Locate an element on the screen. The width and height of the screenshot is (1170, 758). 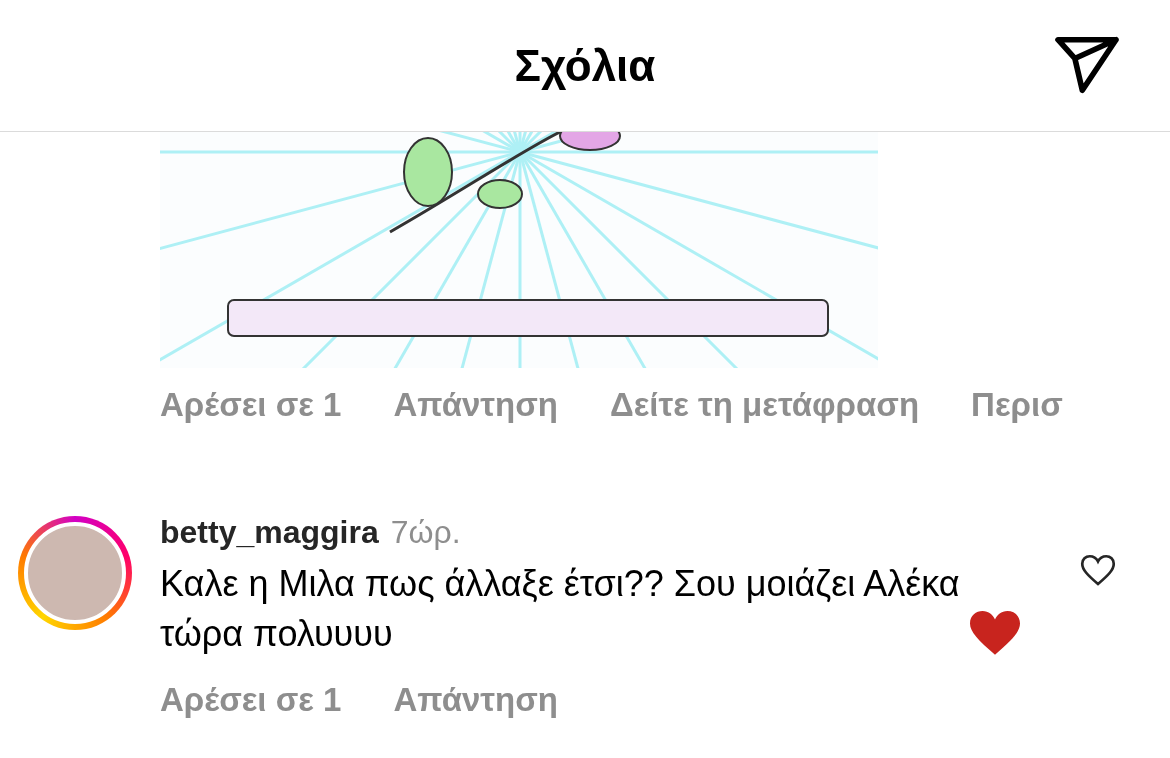
username: betty_maggira is located at coordinates (269, 532).